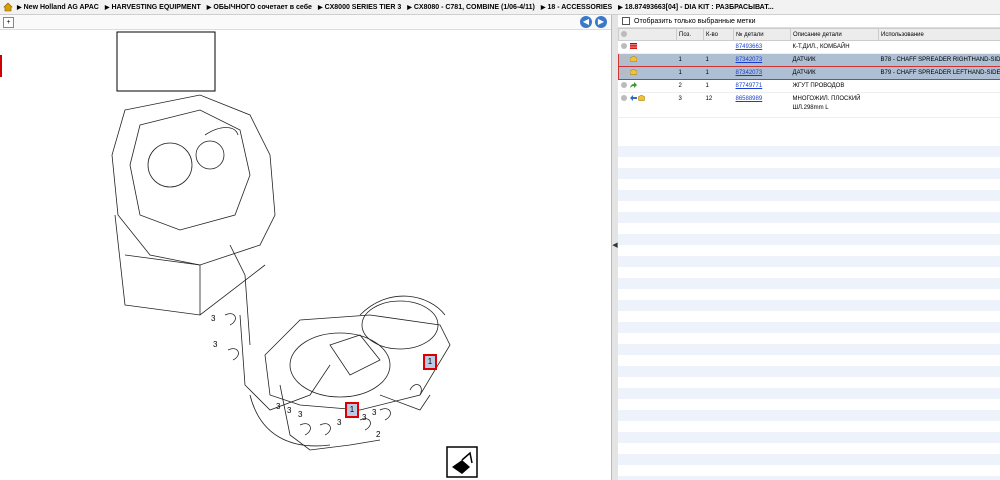  Describe the element at coordinates (352, 410) in the screenshot. I see `hotspot-1-left: 1` at that location.